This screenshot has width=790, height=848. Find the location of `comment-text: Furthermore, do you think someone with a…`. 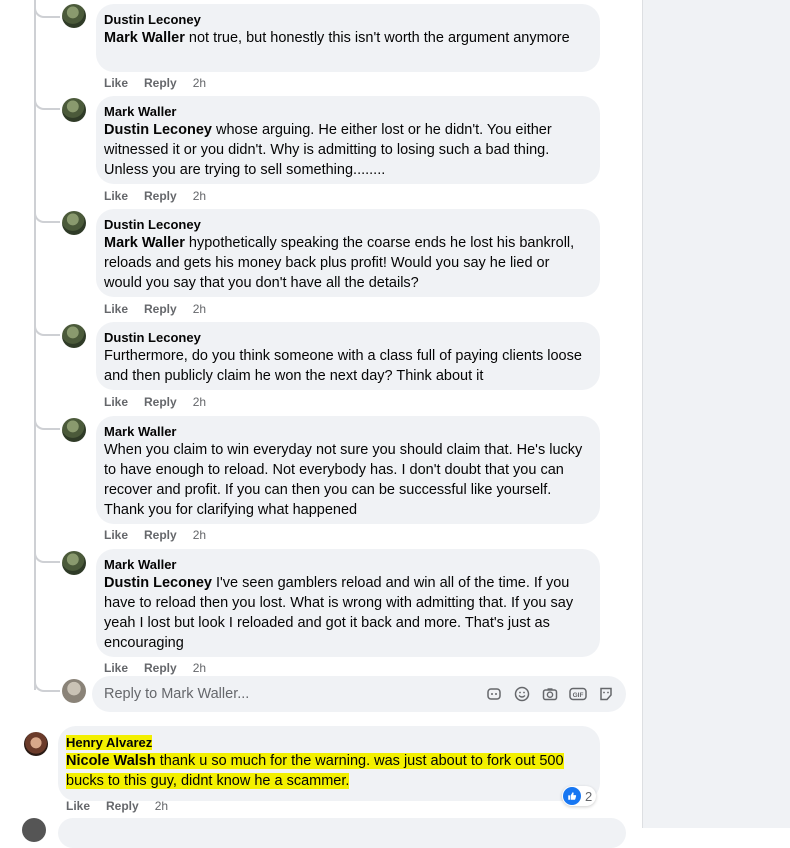

comment-text: Furthermore, do you think someone with a… is located at coordinates (343, 366).